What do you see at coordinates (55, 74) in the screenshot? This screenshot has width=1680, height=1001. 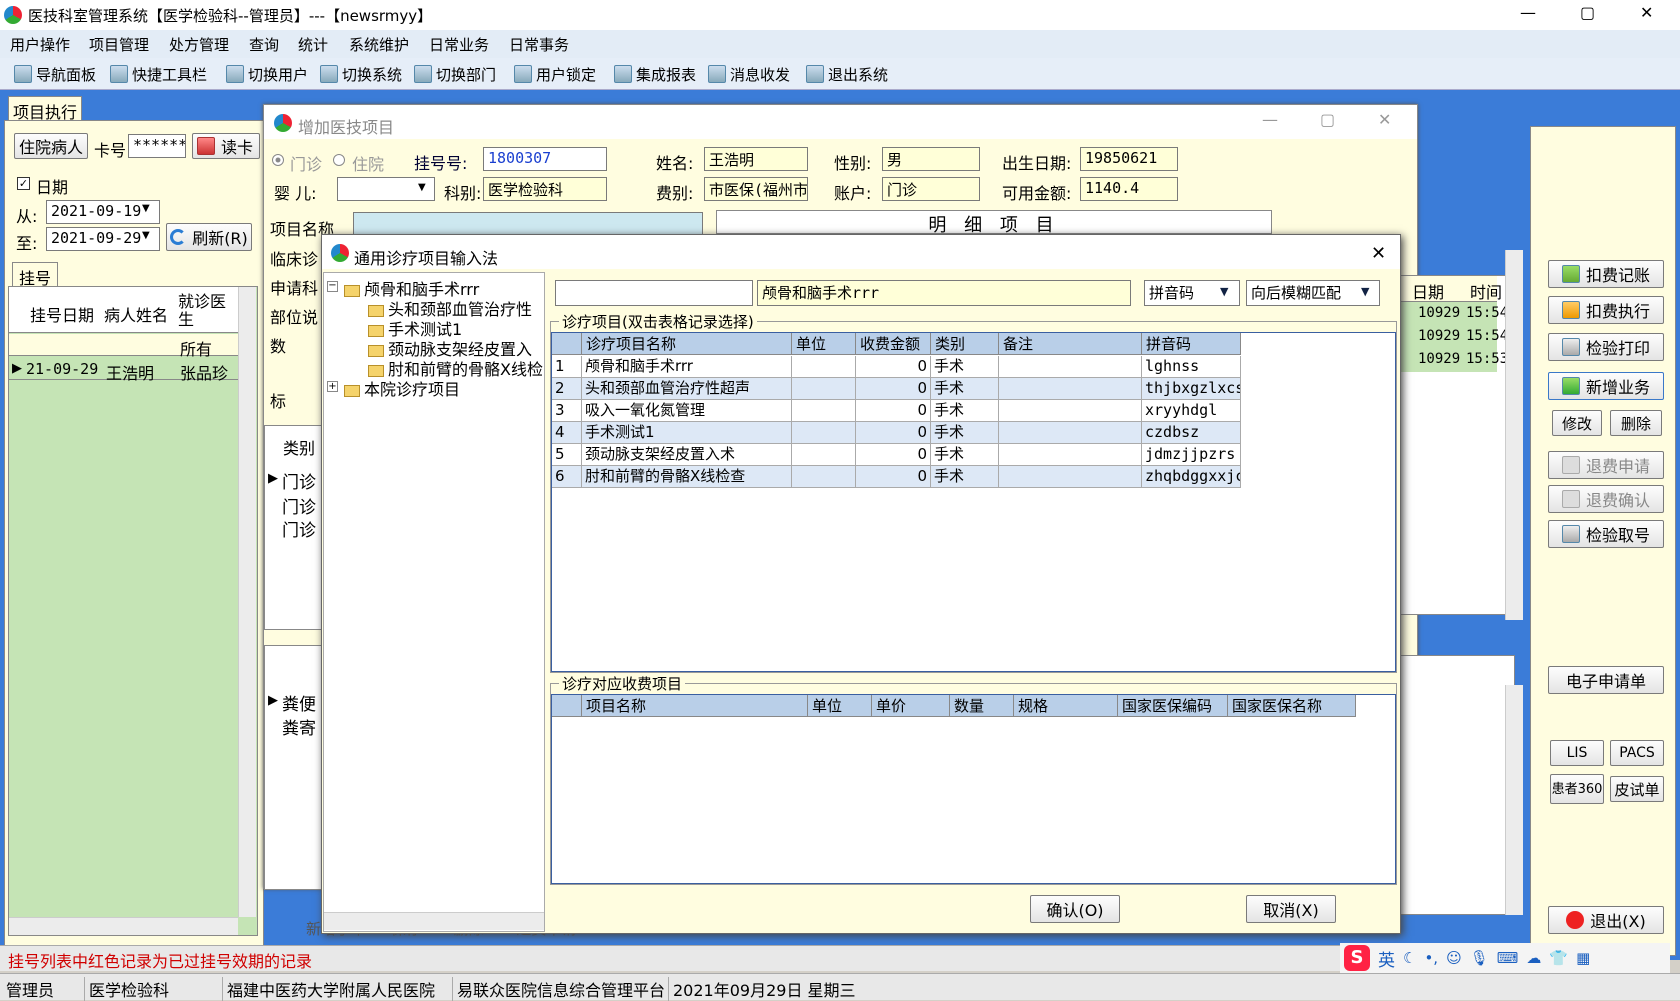 I see `toolbar-nav-panel: 导航面板` at bounding box center [55, 74].